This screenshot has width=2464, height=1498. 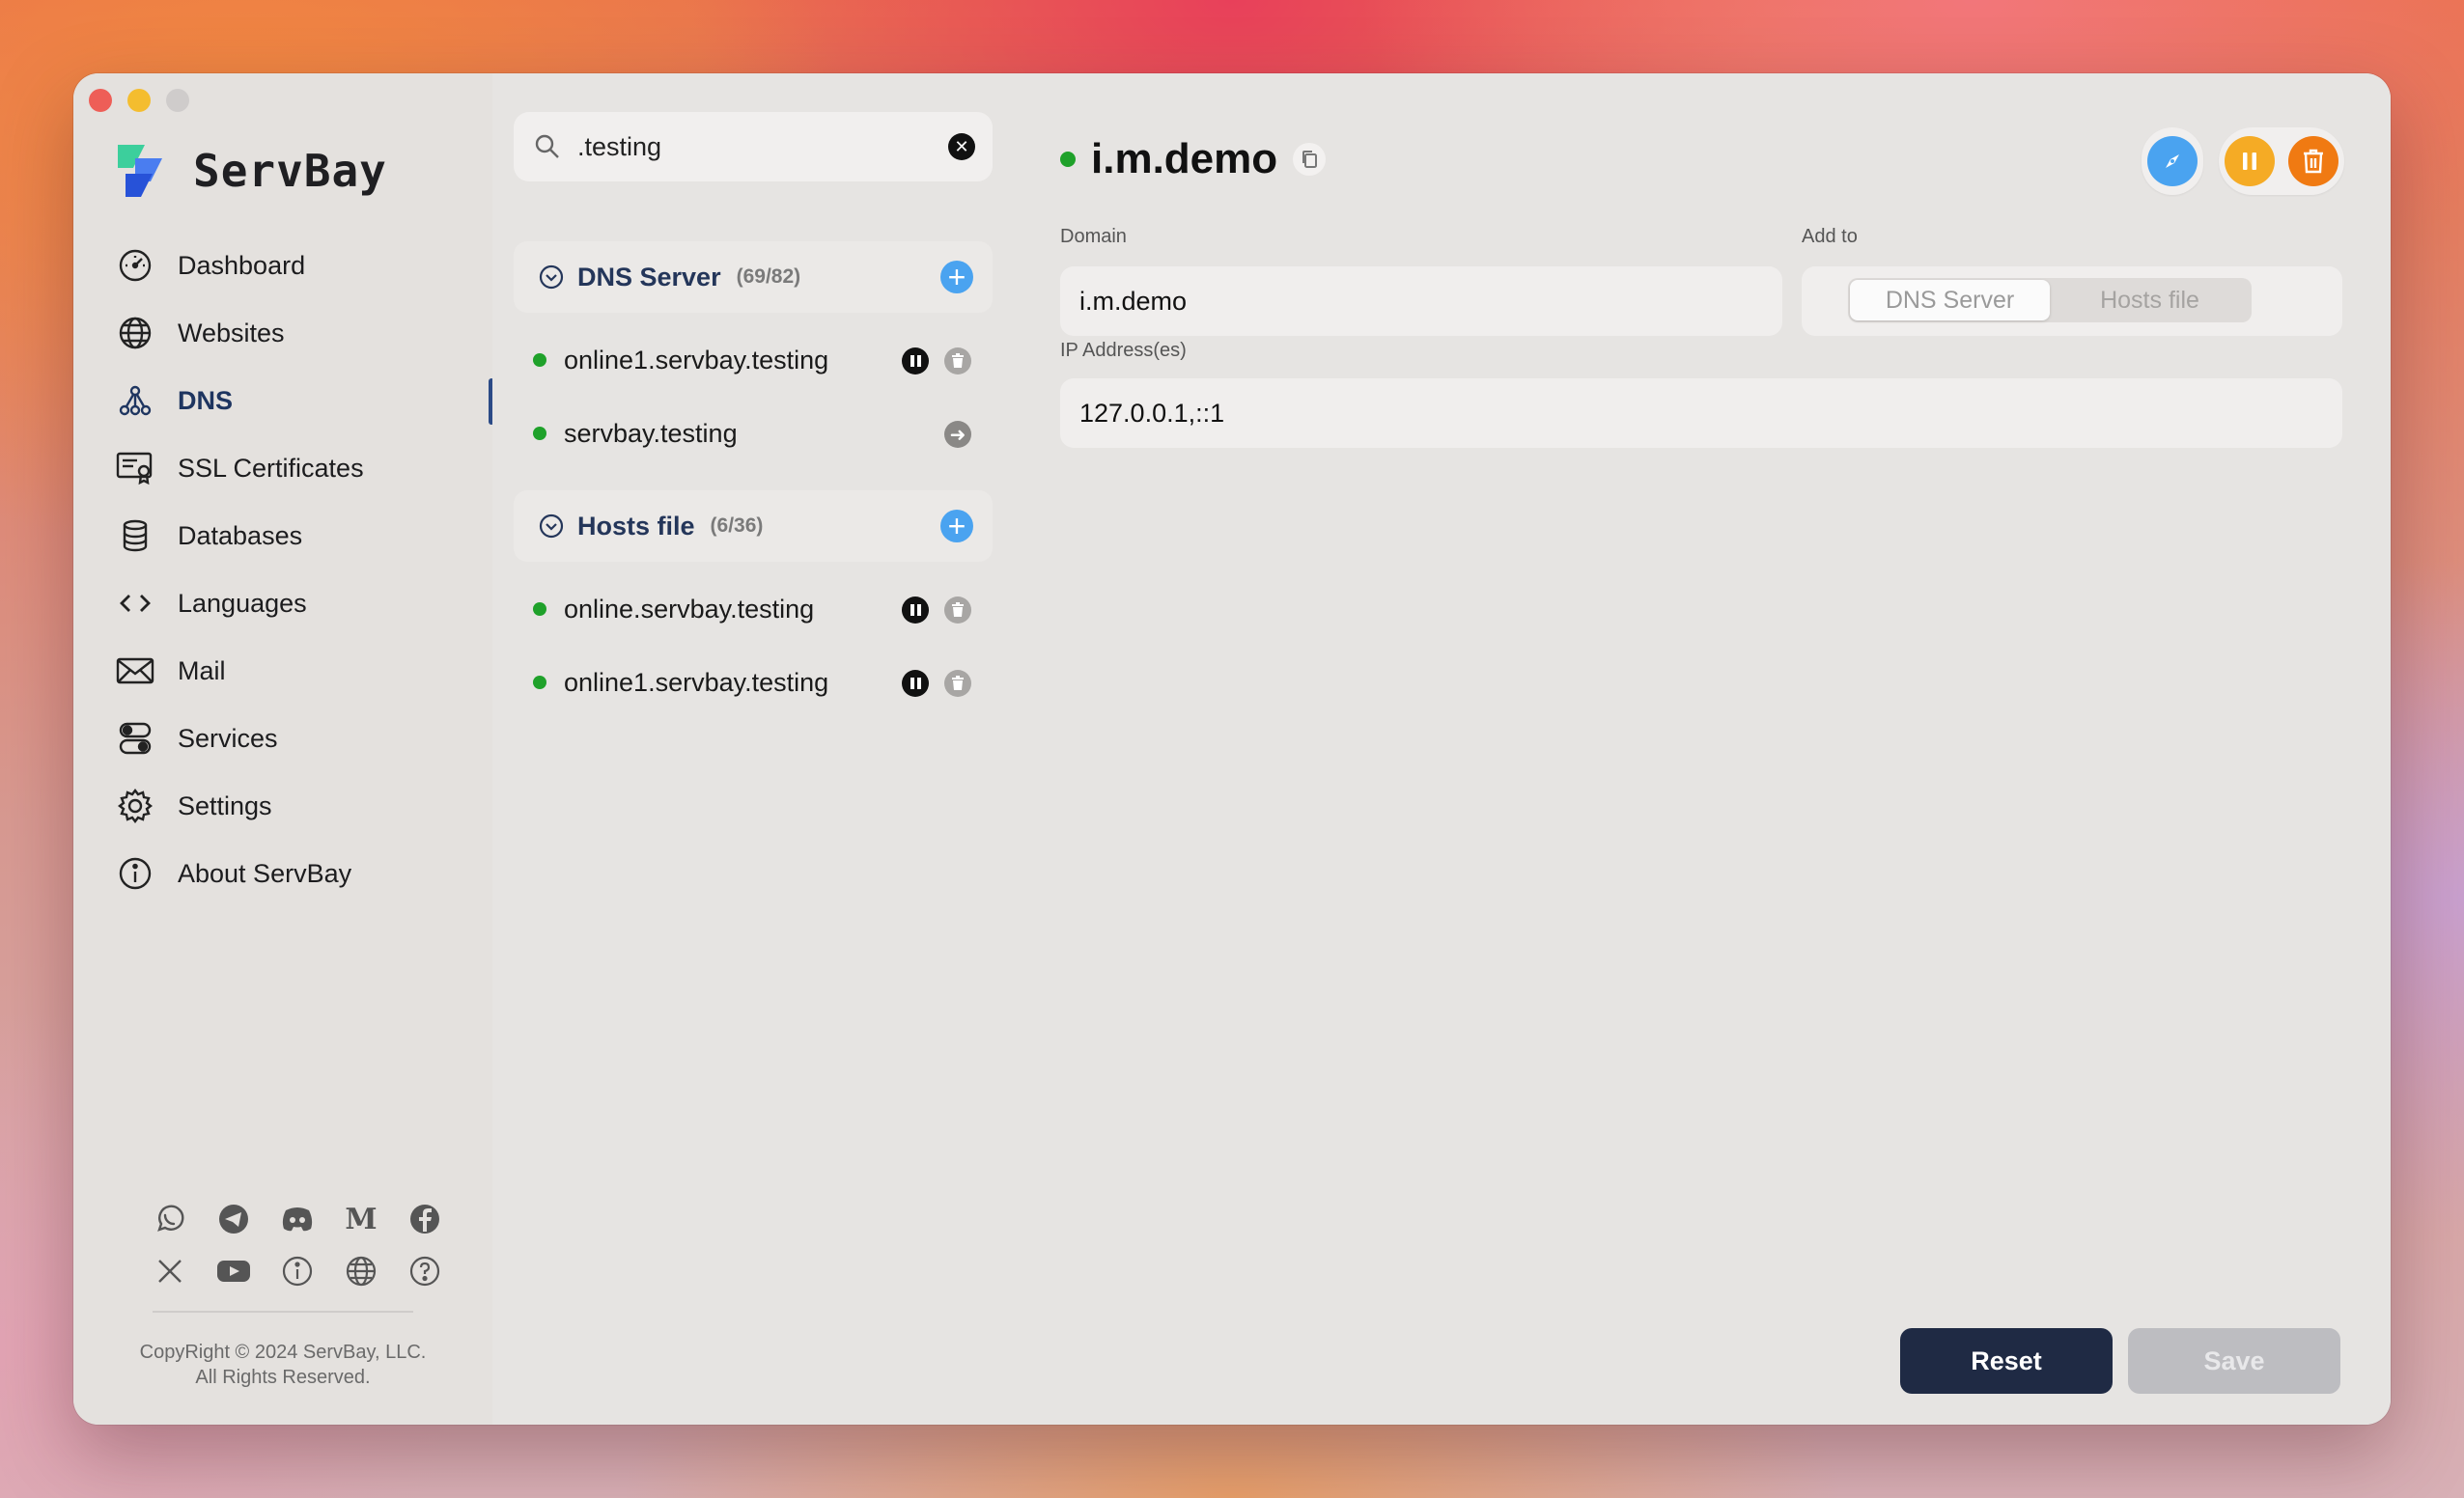 I want to click on sidebar-nav: Dashboard Websites DNS SSL Certificates, so click(x=305, y=569).